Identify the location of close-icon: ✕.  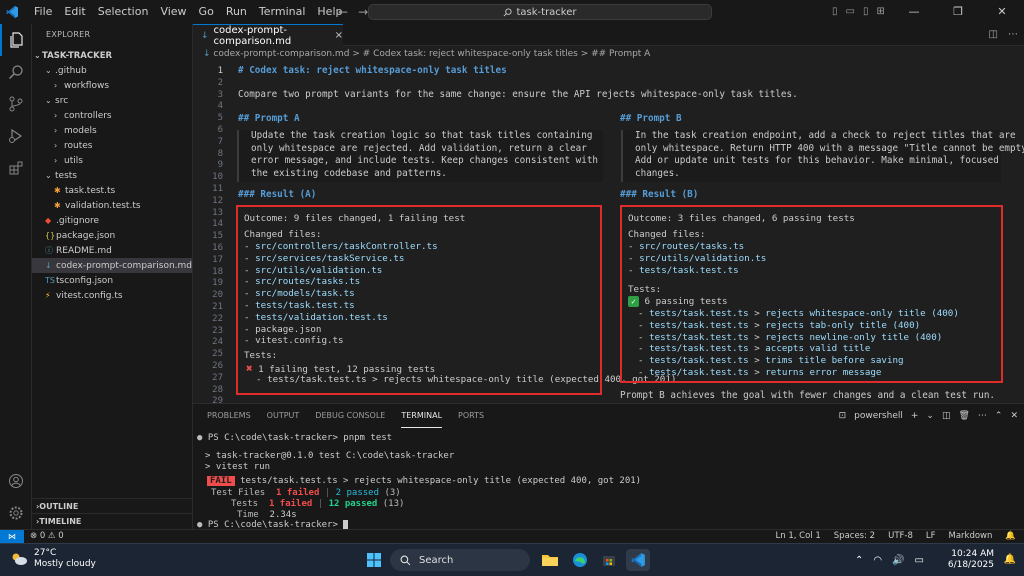
(1002, 12).